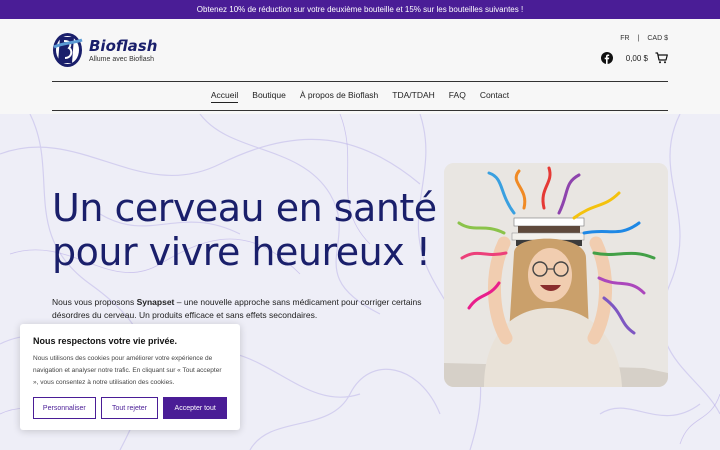 This screenshot has height=450, width=720. What do you see at coordinates (657, 38) in the screenshot?
I see `currency-selector: CAD $` at bounding box center [657, 38].